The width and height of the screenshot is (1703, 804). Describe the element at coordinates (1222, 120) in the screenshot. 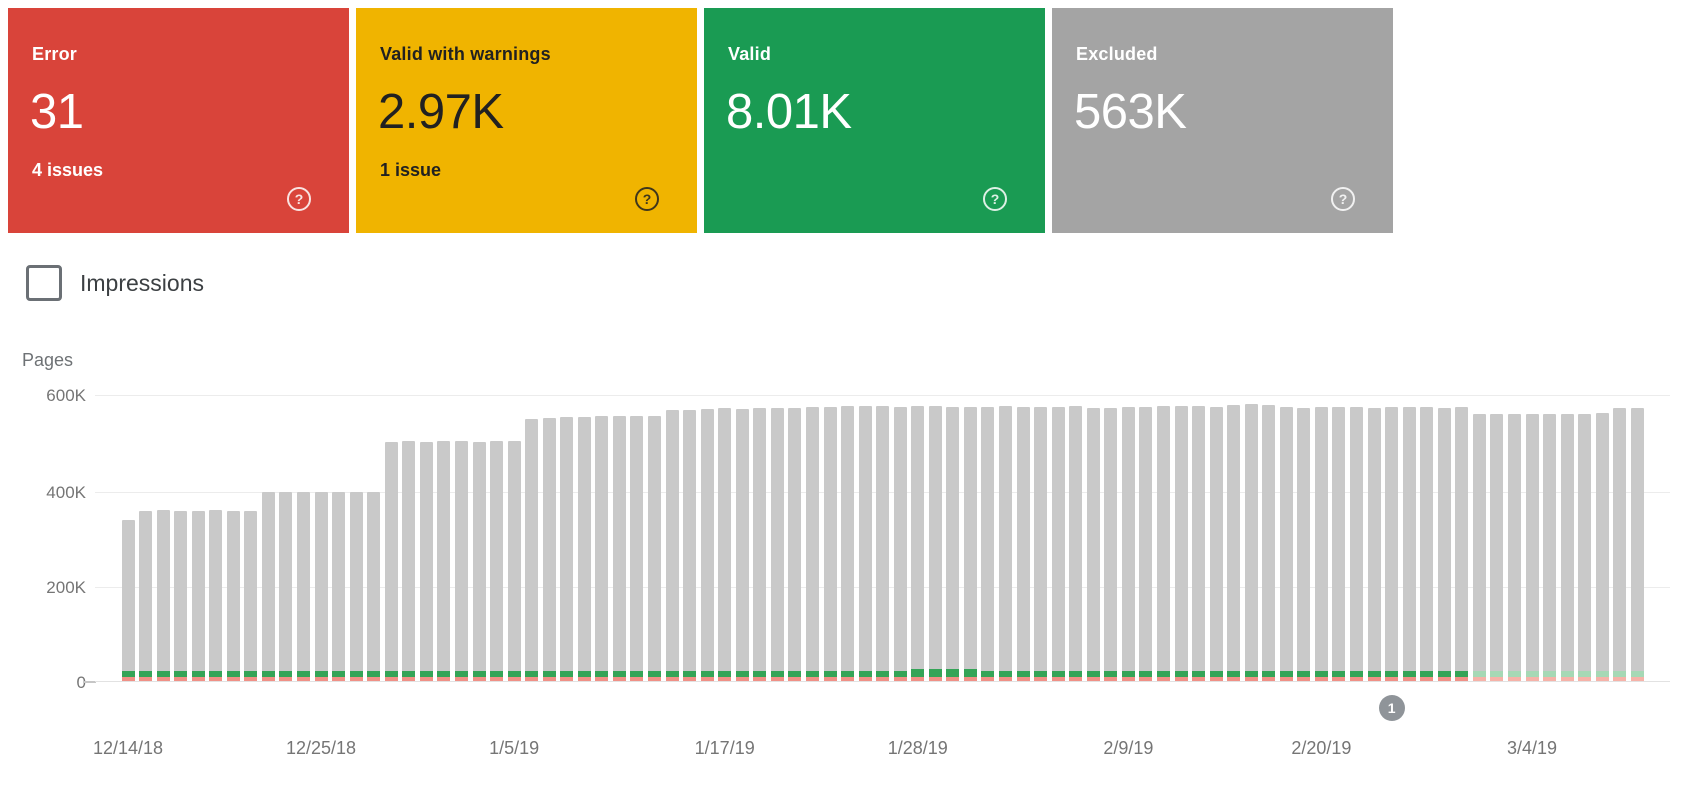

I see `card-excluded: Excluded 563K ?` at that location.